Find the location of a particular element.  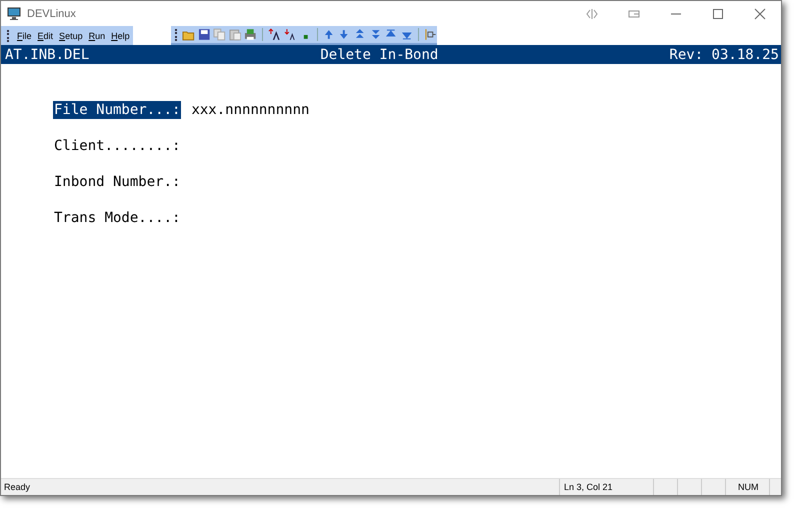

window-title: DEVLinux is located at coordinates (52, 14).